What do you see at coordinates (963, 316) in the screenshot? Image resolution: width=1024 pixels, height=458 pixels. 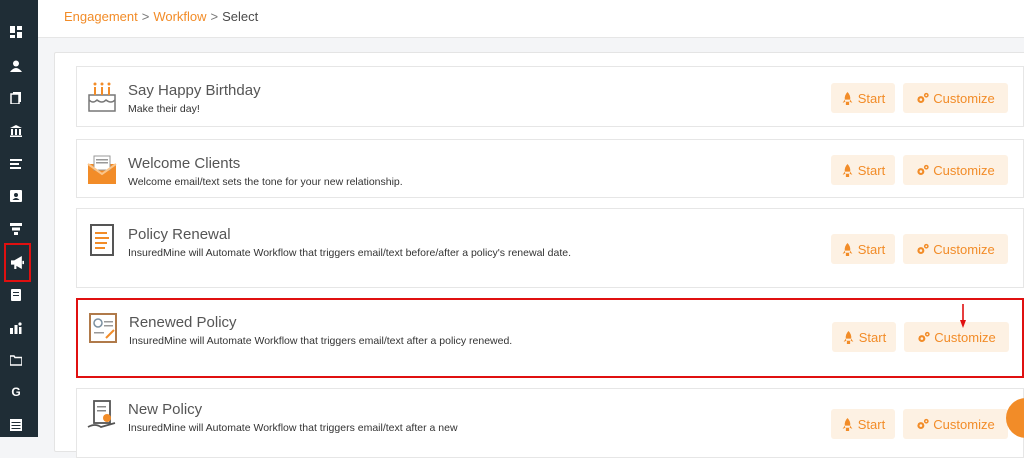 I see `arrow-down-icon` at bounding box center [963, 316].